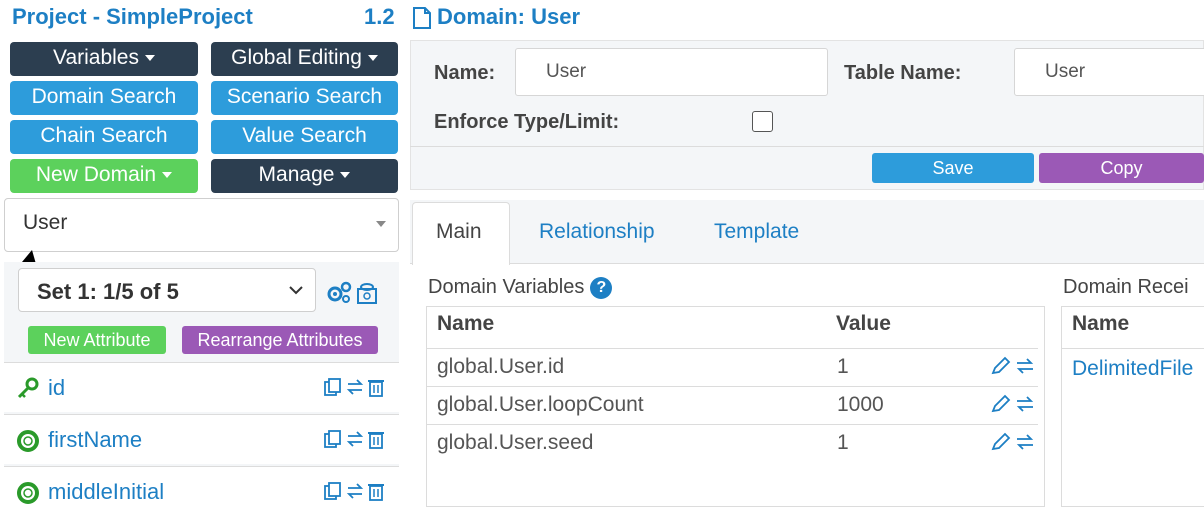 This screenshot has height=507, width=1204. I want to click on domain-search-button: Domain Search, so click(104, 98).